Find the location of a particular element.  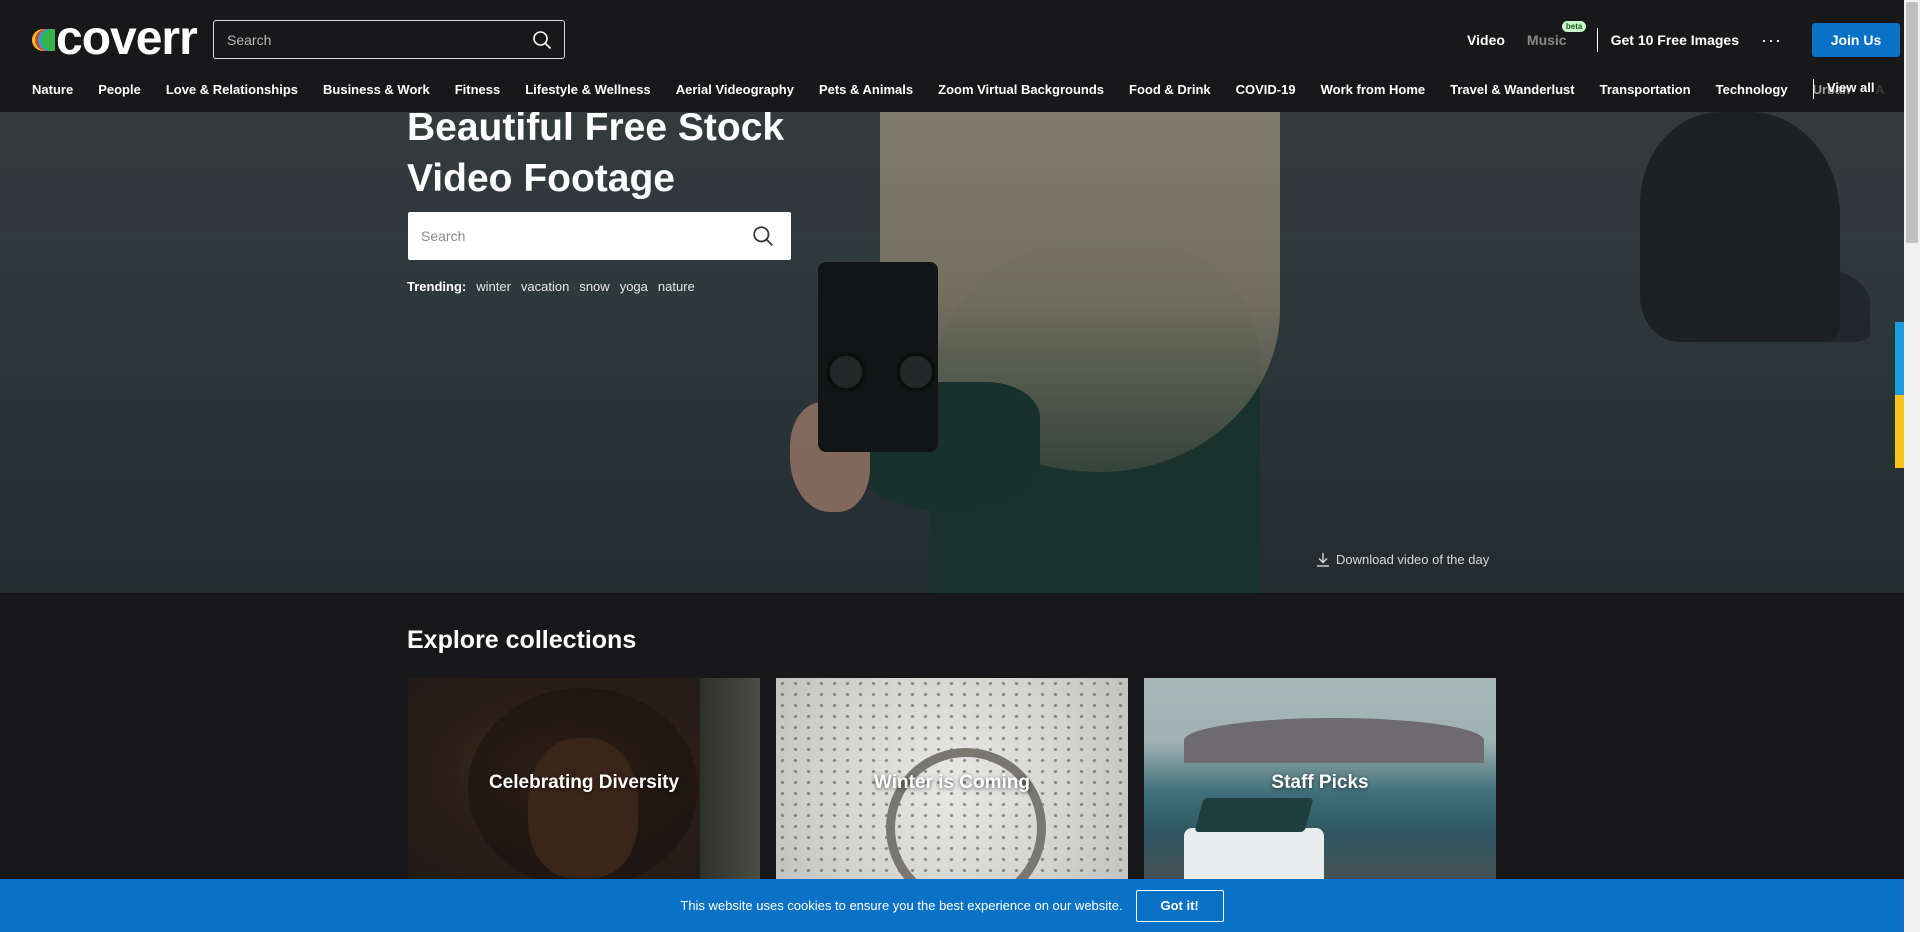

join-button: Join Us is located at coordinates (1856, 40).